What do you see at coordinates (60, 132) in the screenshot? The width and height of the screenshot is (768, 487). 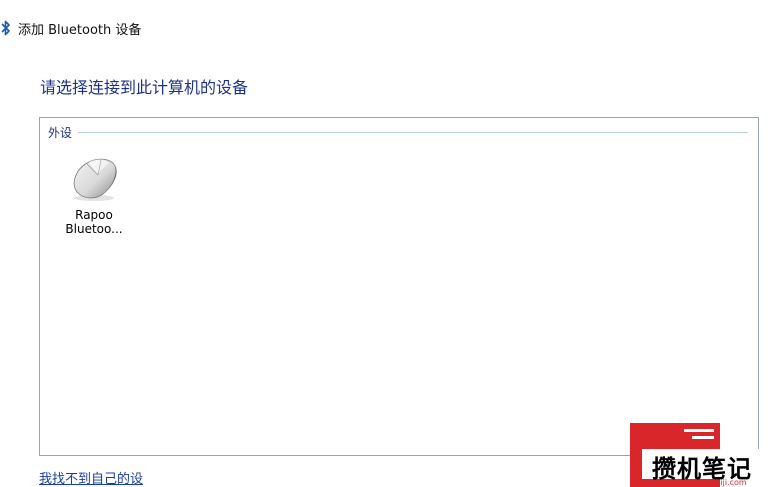 I see `device-group-label: 外设` at bounding box center [60, 132].